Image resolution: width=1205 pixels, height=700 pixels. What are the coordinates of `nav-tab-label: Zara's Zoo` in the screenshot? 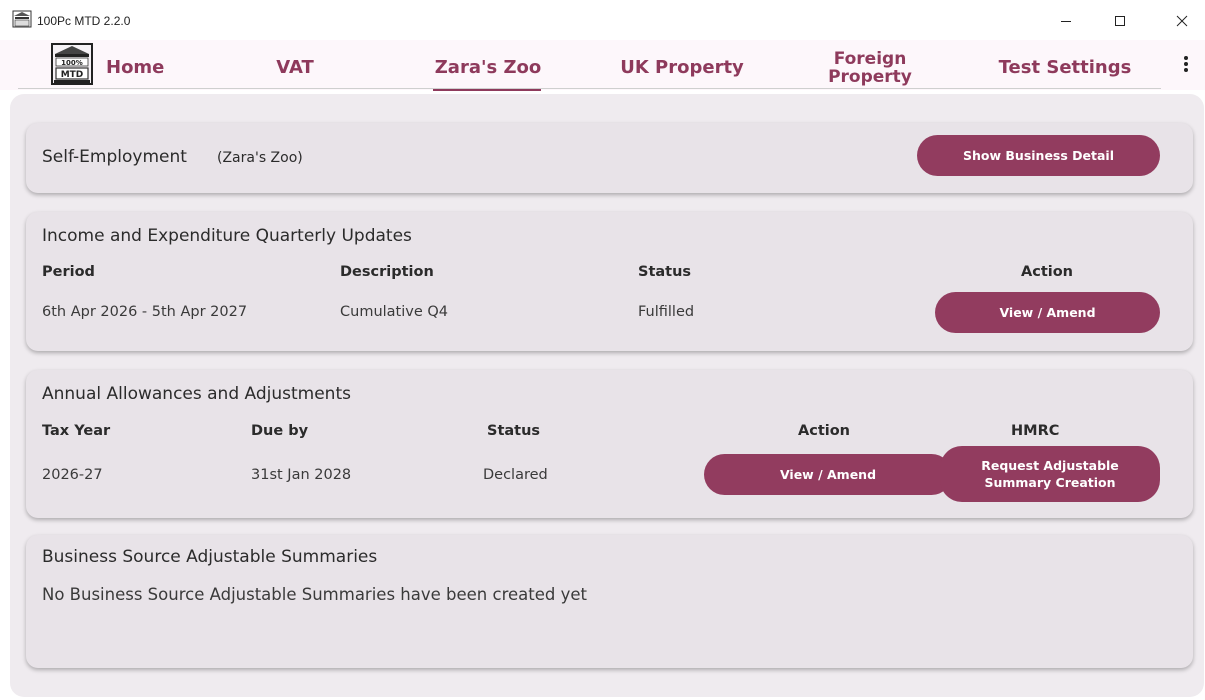 It's located at (488, 67).